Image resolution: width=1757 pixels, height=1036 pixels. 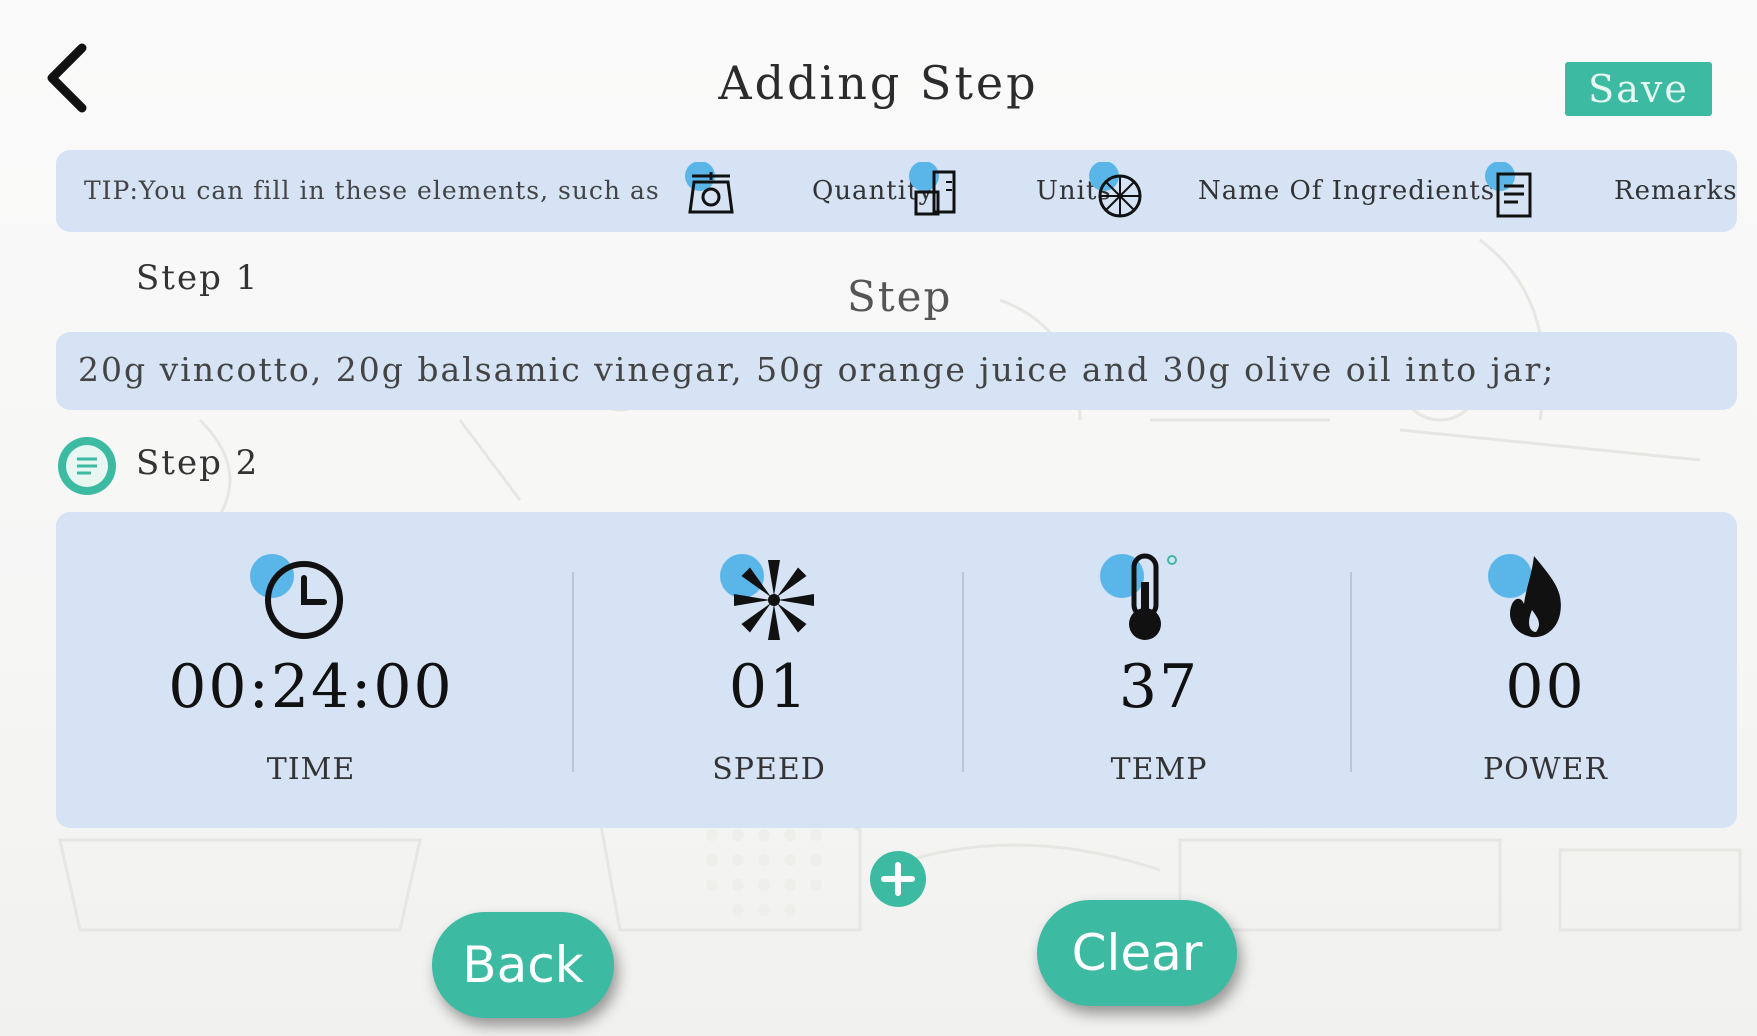 I want to click on step-note-icon, so click(x=87, y=466).